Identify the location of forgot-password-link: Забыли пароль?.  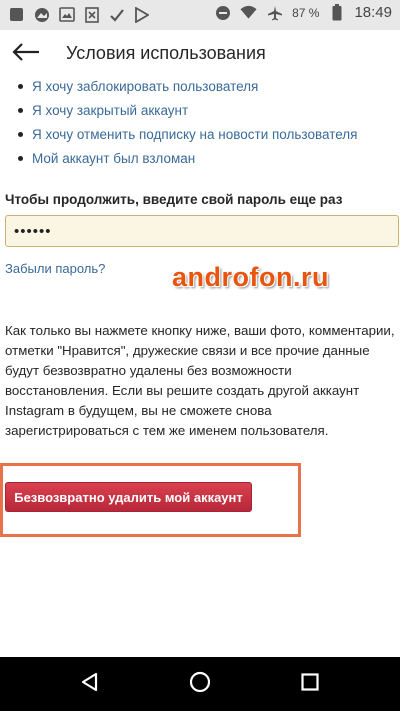
(55, 268).